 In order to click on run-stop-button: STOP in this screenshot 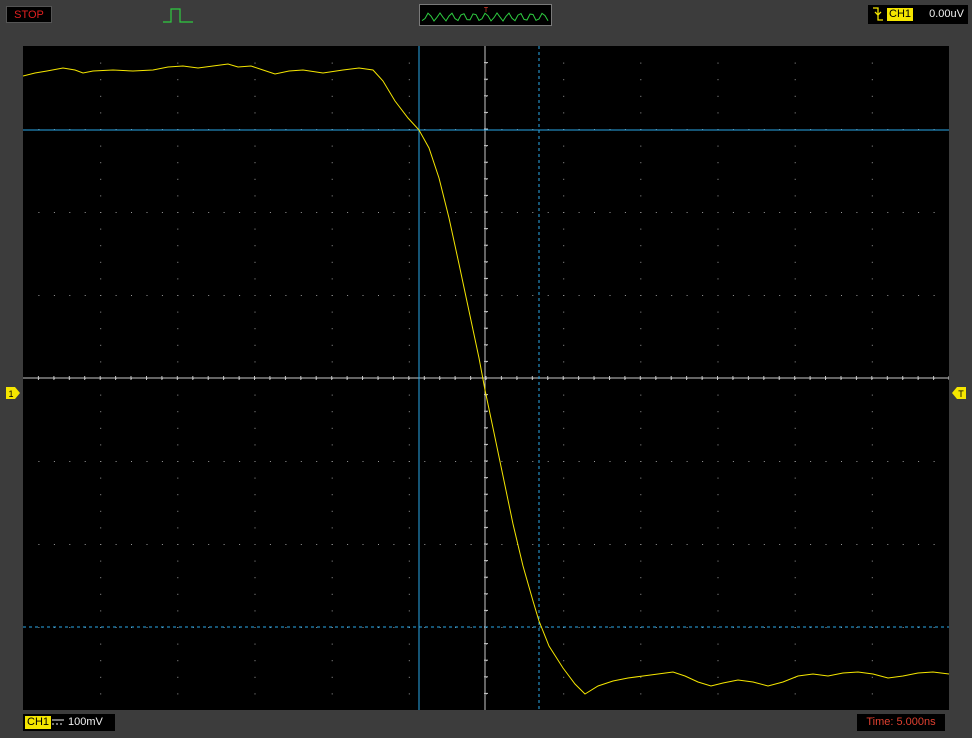, I will do `click(29, 14)`.